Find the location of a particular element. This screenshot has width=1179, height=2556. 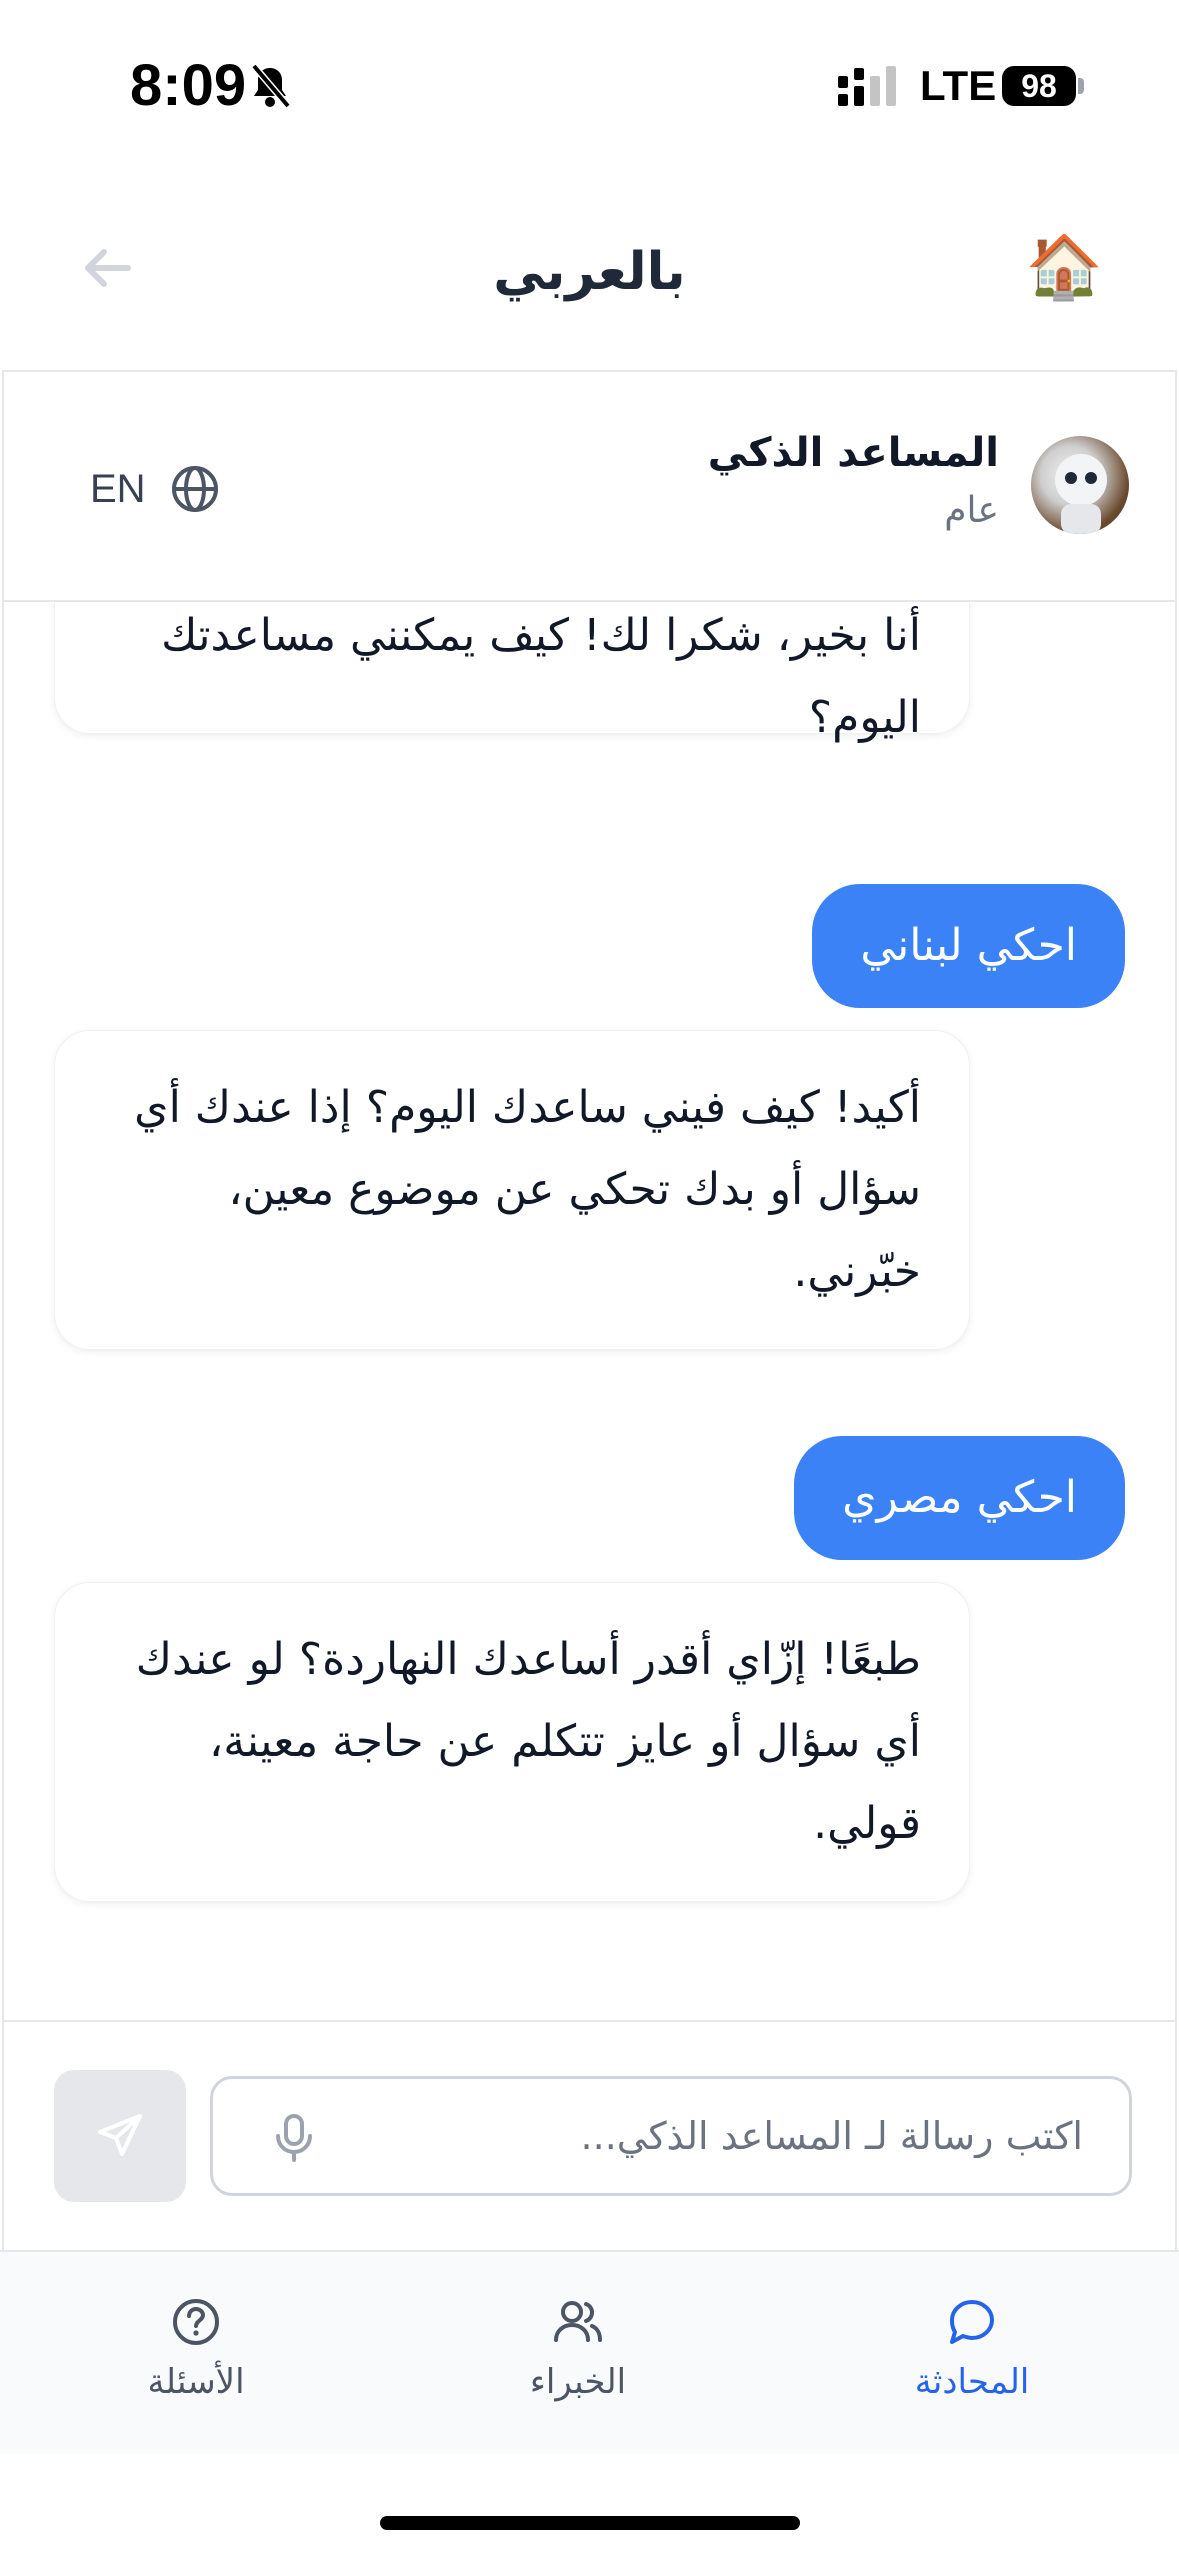

status-time: 8:09 is located at coordinates (188, 85).